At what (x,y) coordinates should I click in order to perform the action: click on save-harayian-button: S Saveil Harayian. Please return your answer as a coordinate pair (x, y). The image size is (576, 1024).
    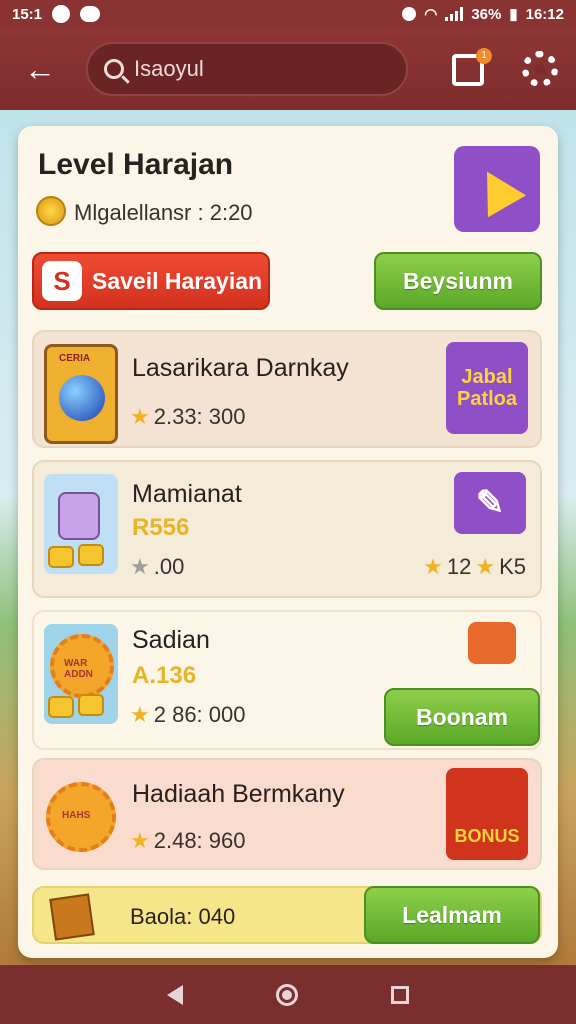
    Looking at the image, I should click on (151, 281).